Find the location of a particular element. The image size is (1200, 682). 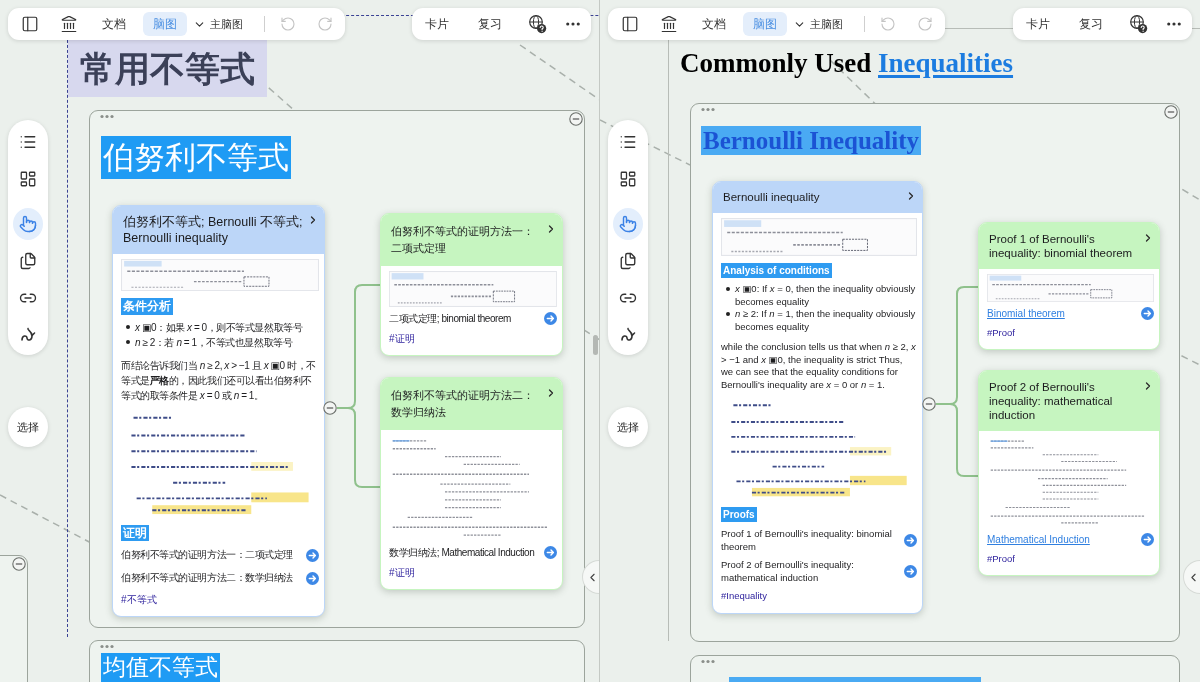

card-link: Proof 1 of Bernoulli's inequality: binomial theorem is located at coordinates (811, 540).